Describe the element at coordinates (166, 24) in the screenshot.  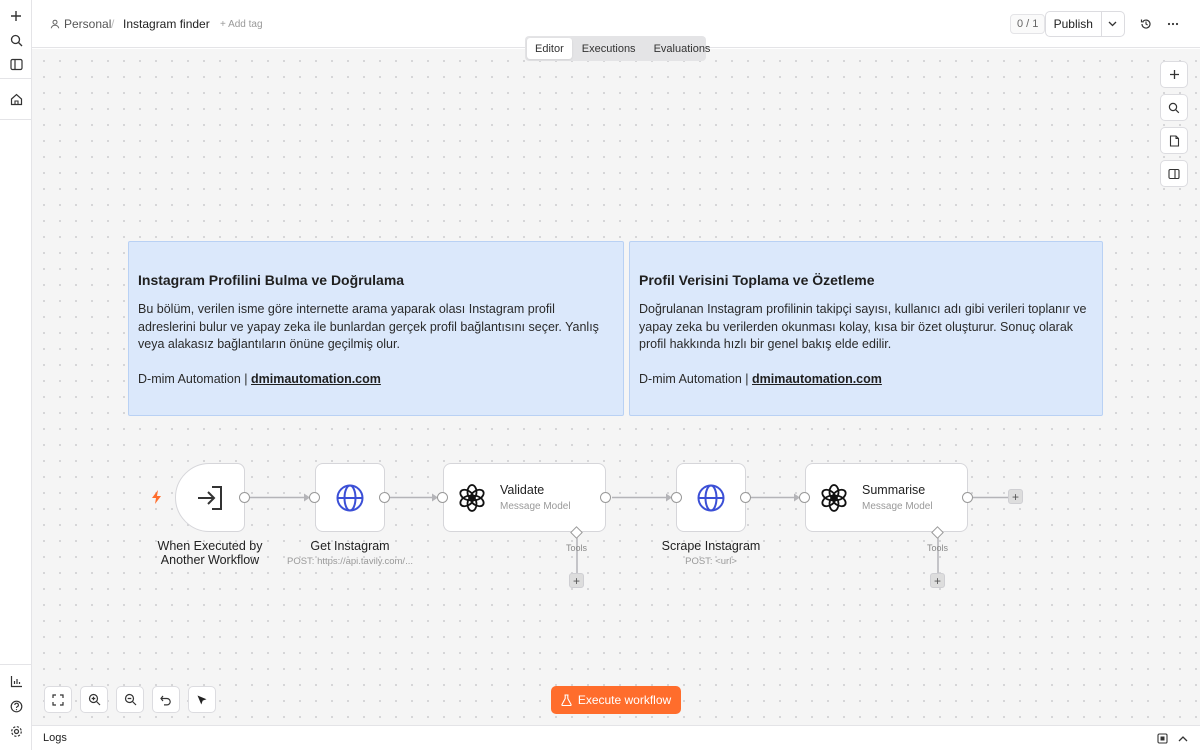
I see `workflow-name: Instagram finder` at that location.